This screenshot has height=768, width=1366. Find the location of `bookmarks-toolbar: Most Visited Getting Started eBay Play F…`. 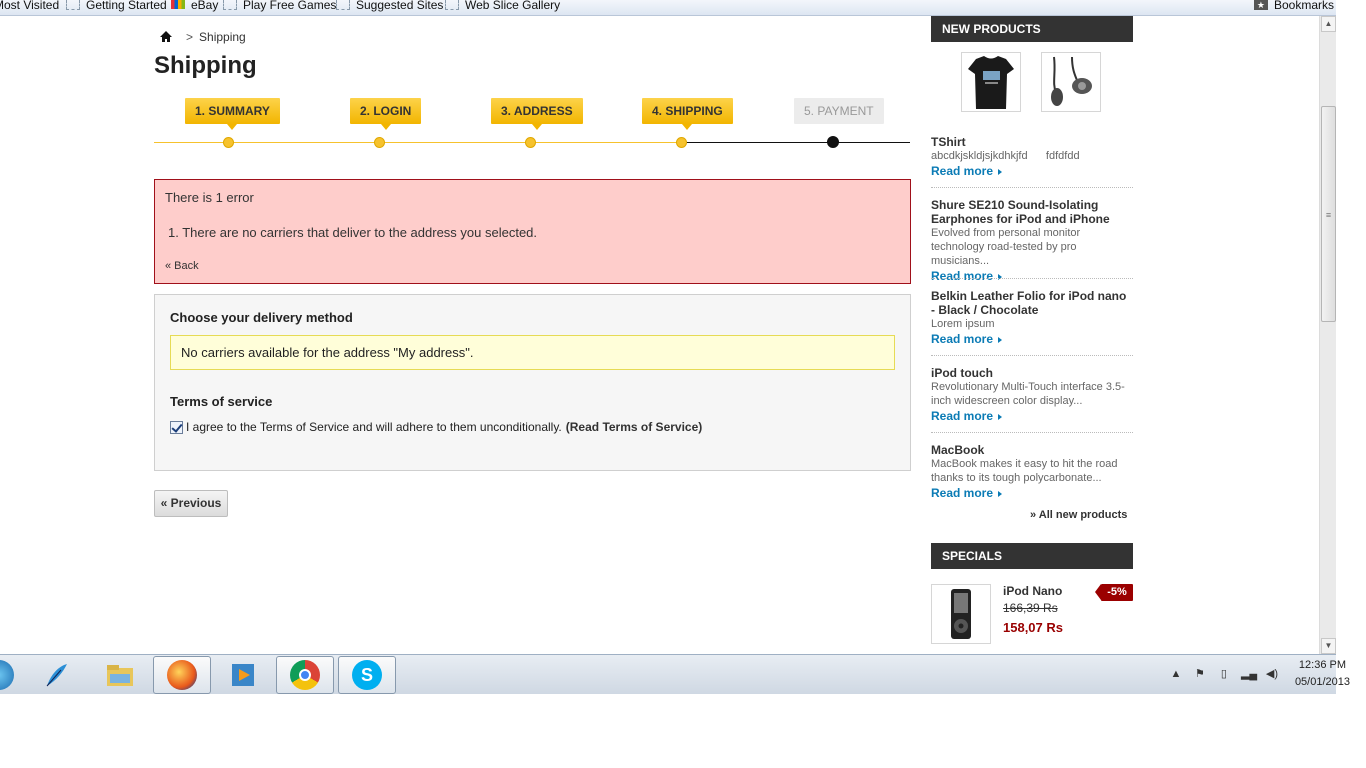

bookmarks-toolbar: Most Visited Getting Started eBay Play F… is located at coordinates (668, 8).